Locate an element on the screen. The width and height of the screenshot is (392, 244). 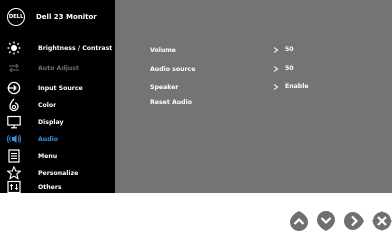
menu-item-color: Color is located at coordinates (57, 105).